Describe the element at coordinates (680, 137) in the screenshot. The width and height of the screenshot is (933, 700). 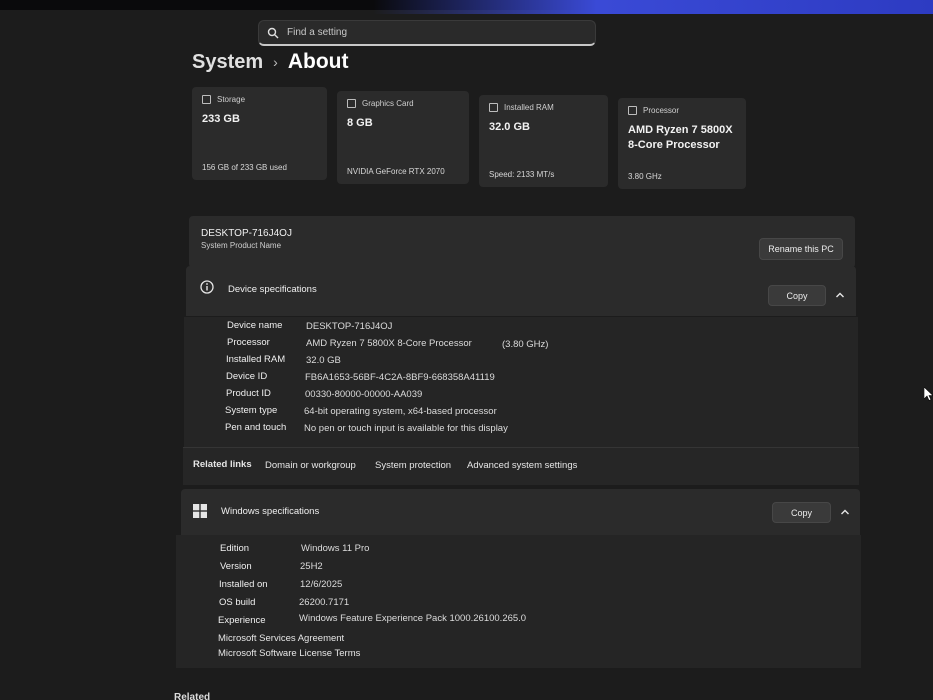
I see `card-value: AMD Ryzen 7 5800X 8-Core Processor` at that location.